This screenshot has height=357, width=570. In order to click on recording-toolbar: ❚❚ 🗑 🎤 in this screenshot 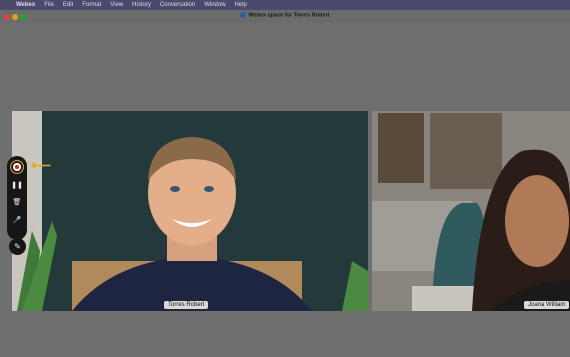, I will do `click(17, 198)`.